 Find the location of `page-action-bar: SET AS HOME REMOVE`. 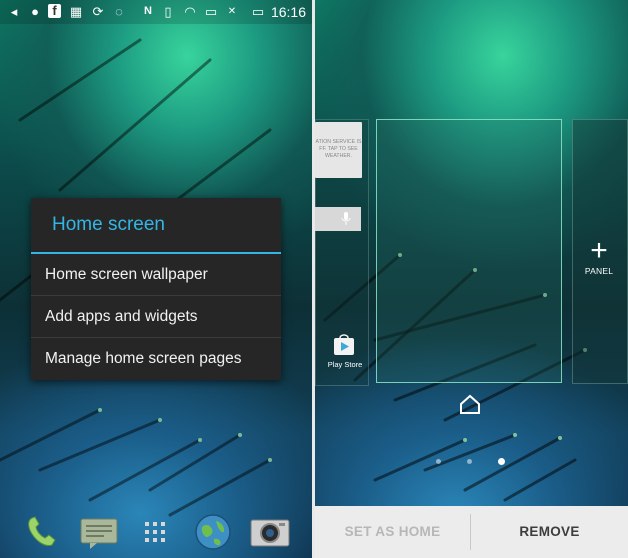

page-action-bar: SET AS HOME REMOVE is located at coordinates (471, 532).